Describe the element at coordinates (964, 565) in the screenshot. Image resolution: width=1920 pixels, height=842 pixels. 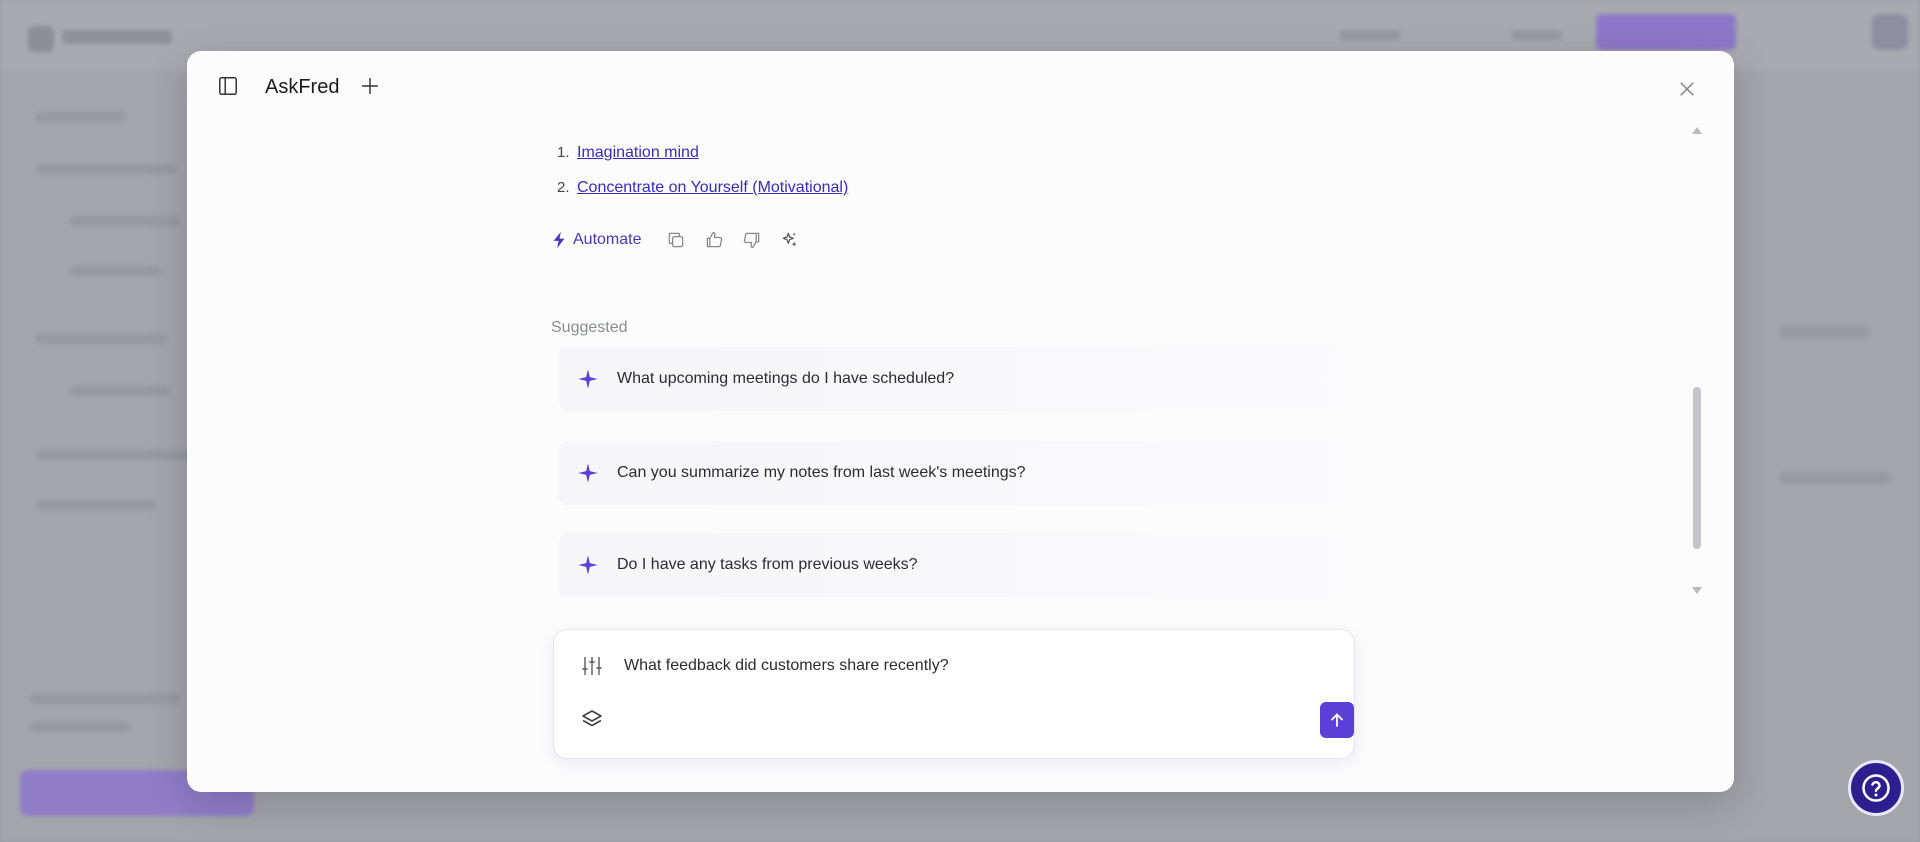
I see `suggestion-item: Do I have any tasks from previous weeks?` at that location.